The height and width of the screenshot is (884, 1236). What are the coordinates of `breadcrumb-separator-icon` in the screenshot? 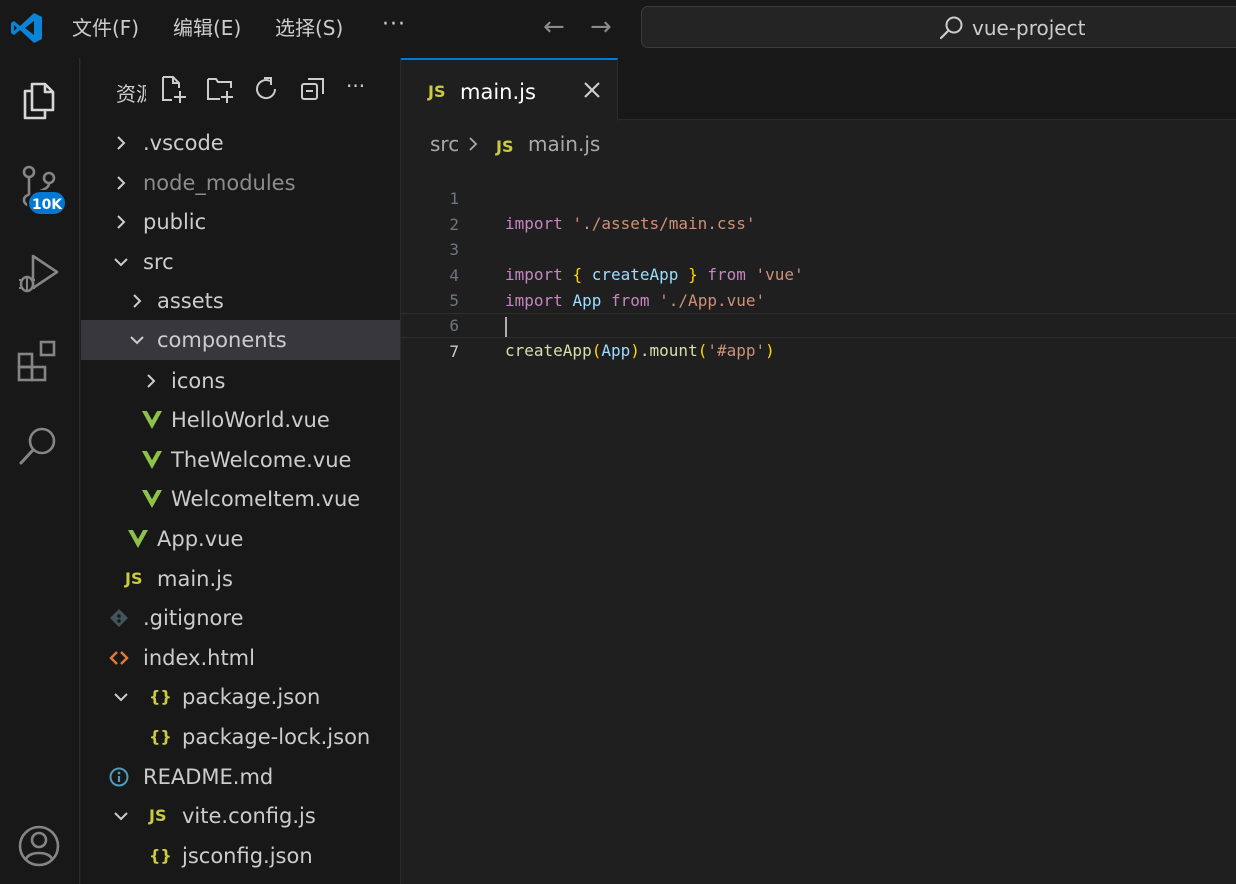 It's located at (473, 144).